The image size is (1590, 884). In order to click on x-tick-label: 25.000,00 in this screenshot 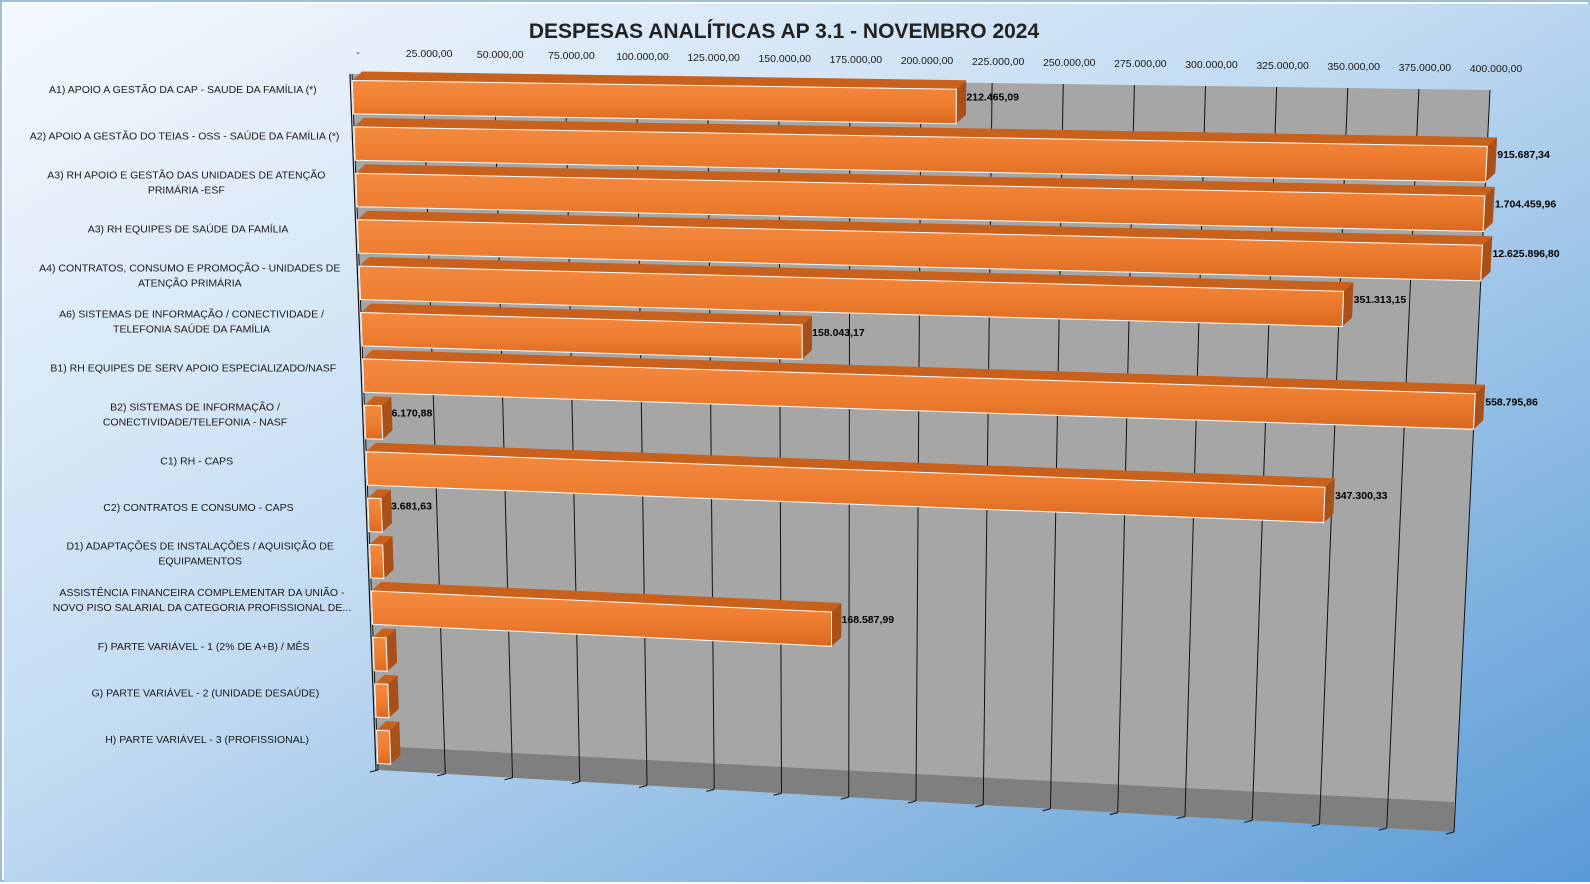, I will do `click(429, 54)`.